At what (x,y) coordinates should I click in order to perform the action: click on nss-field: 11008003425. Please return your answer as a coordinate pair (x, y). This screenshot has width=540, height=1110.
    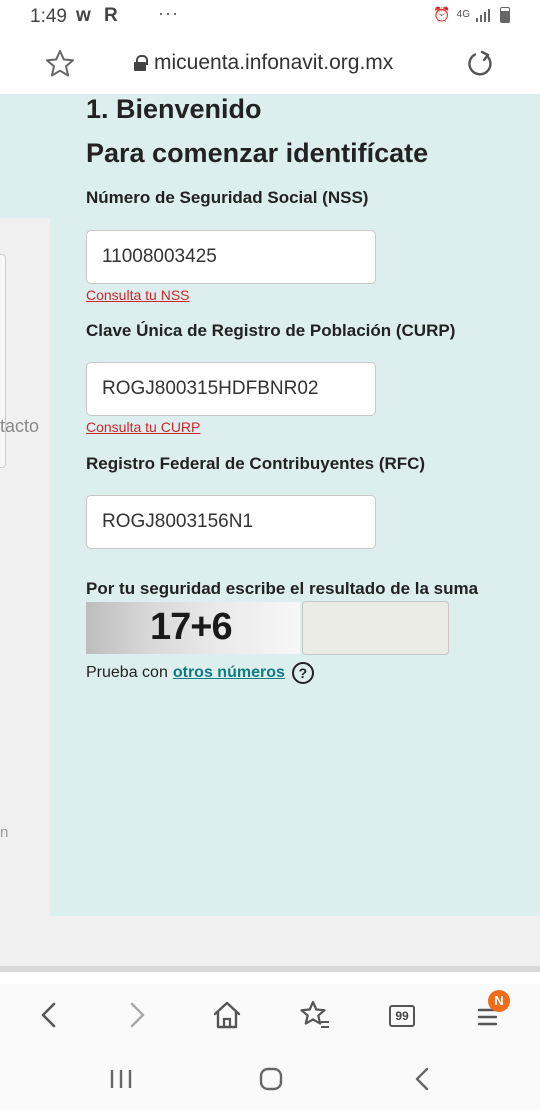
    Looking at the image, I should click on (231, 257).